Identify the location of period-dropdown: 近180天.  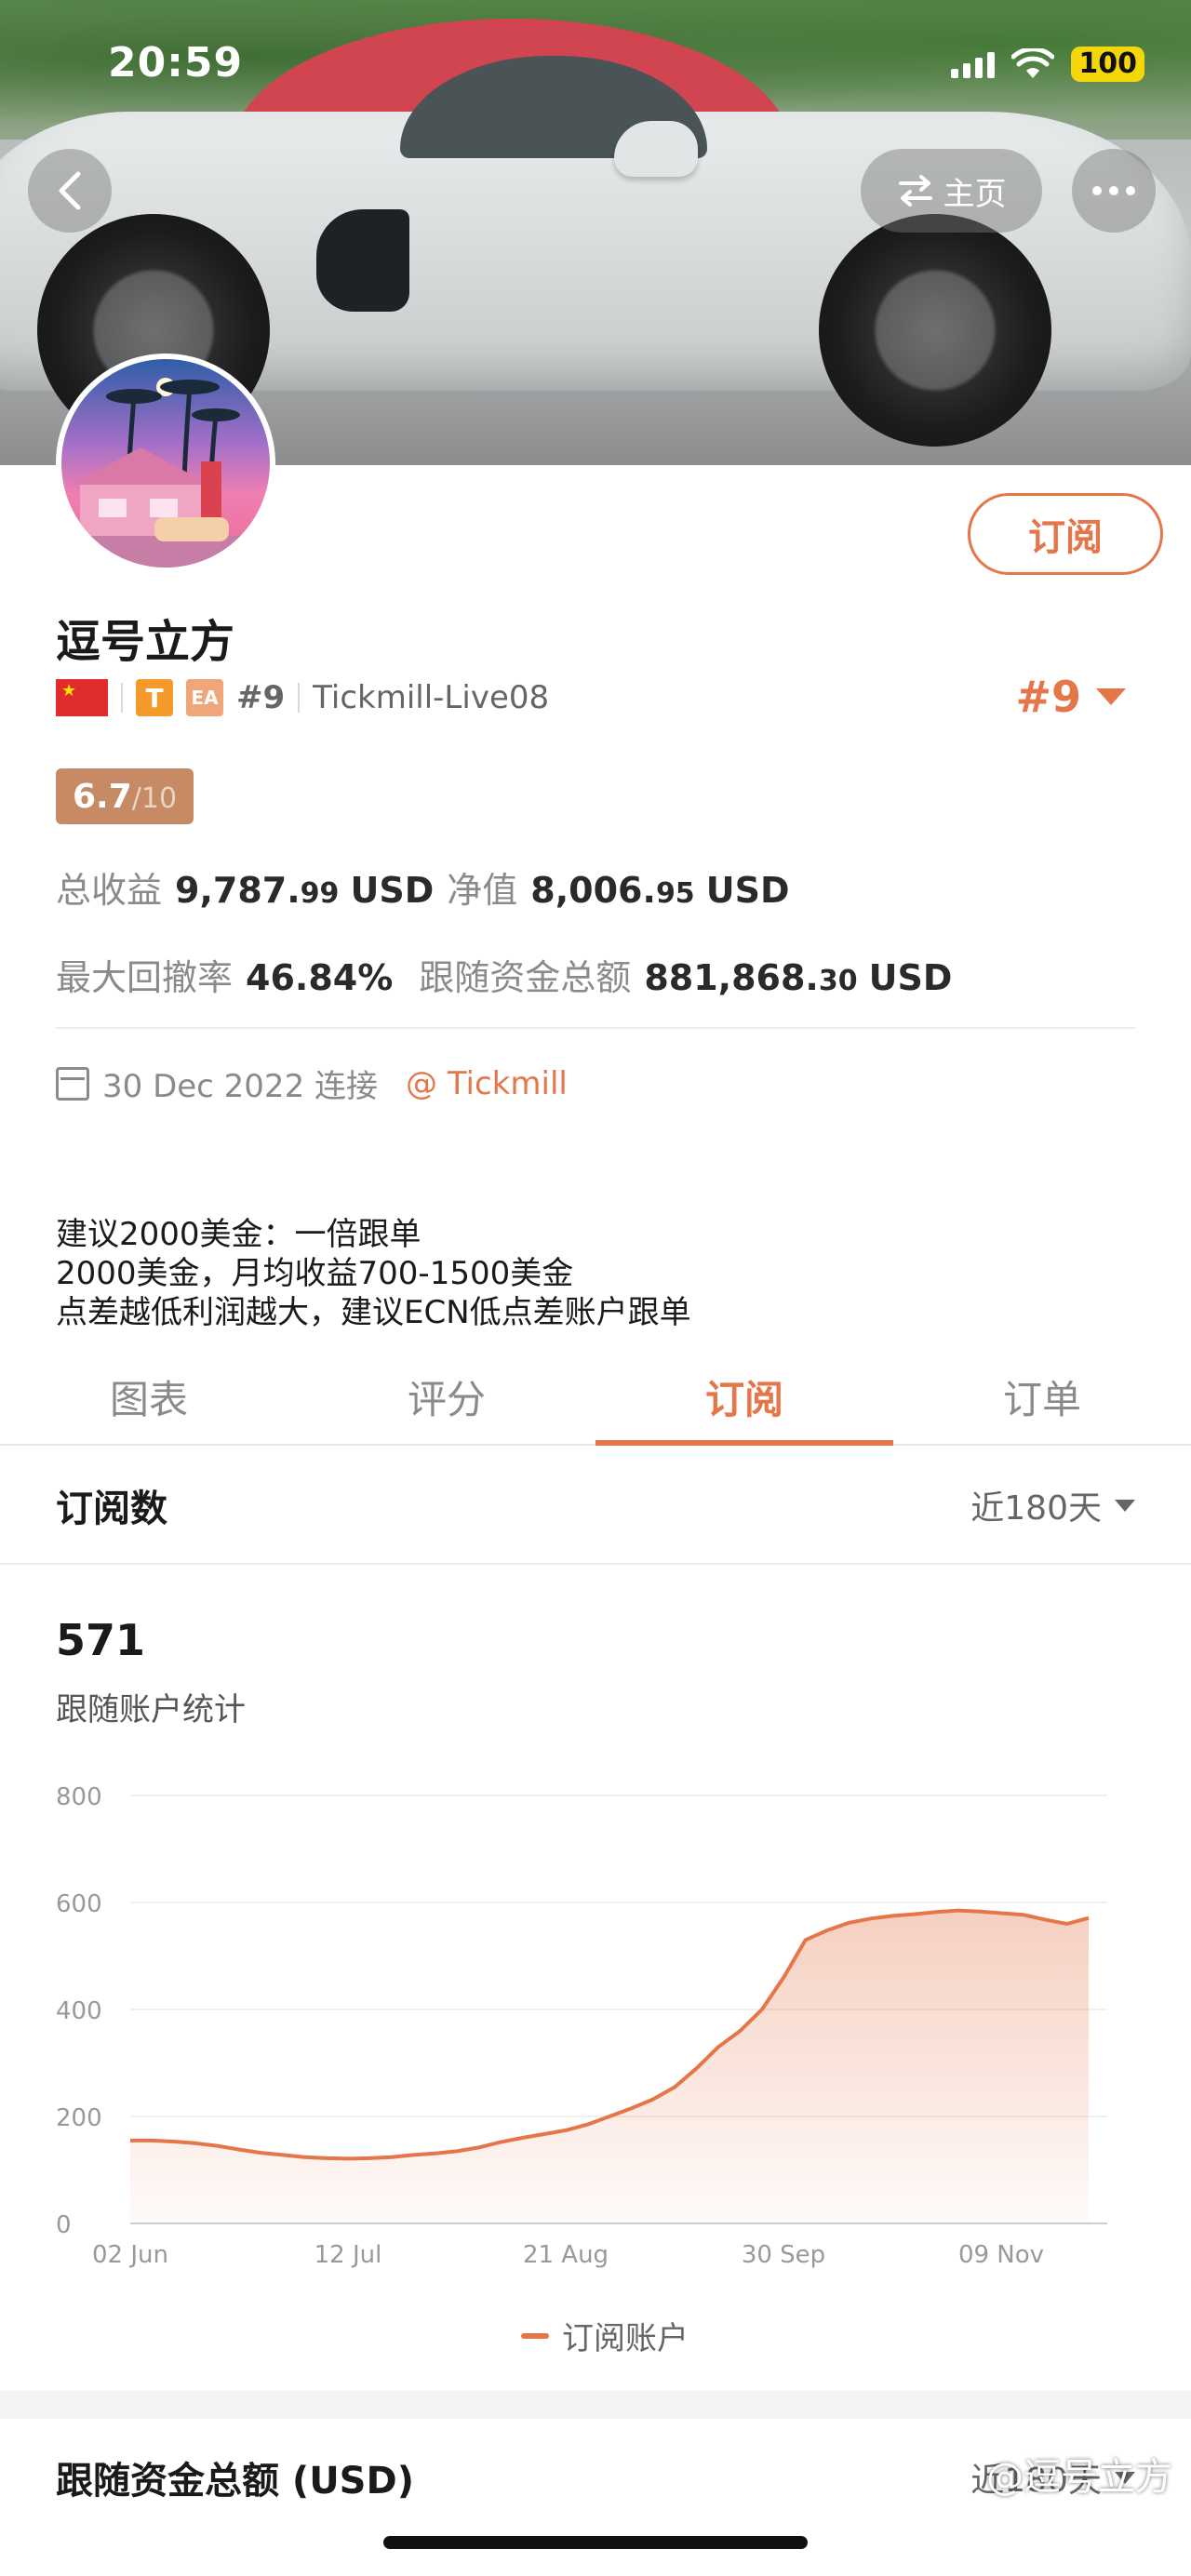
(1052, 1505).